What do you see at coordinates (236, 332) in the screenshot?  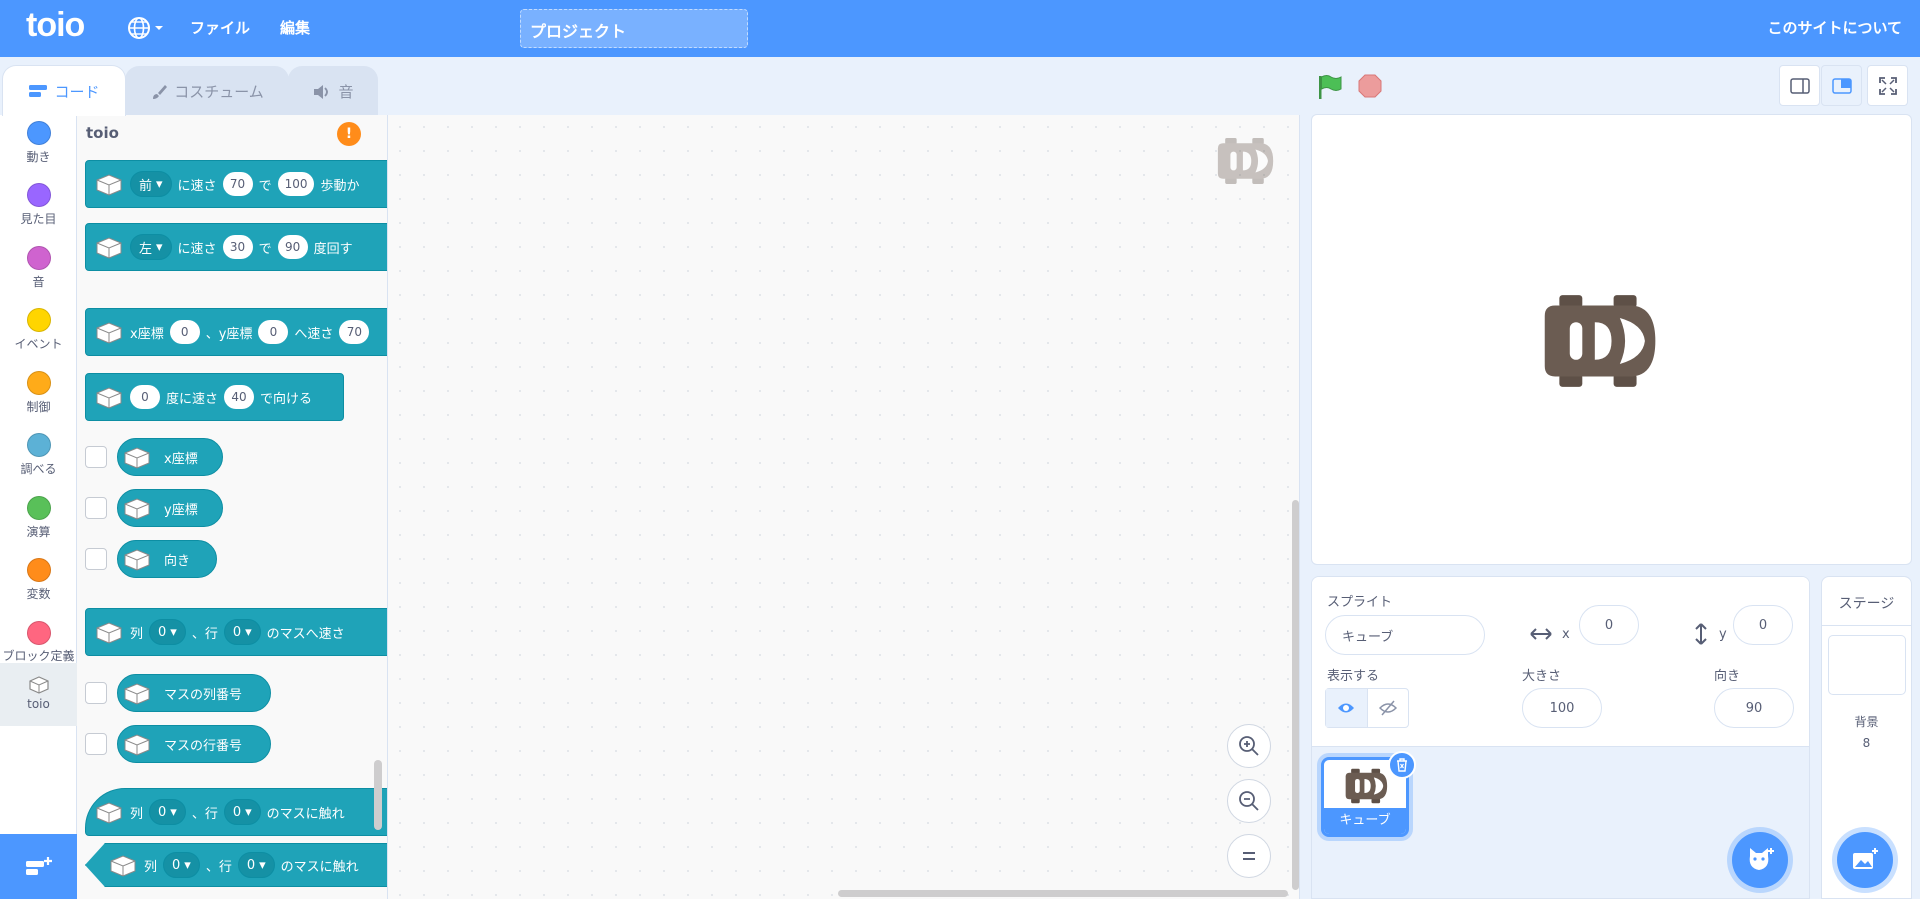 I see `move-to-xy-block: x座標 0 、y座標 0 へ速さ 70` at bounding box center [236, 332].